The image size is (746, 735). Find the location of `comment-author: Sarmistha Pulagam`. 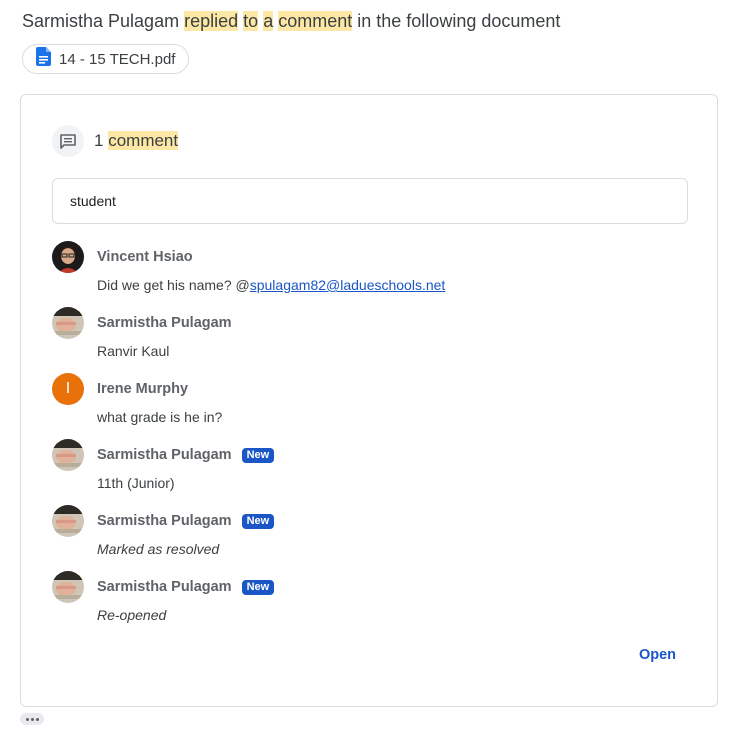

comment-author: Sarmistha Pulagam is located at coordinates (164, 323).